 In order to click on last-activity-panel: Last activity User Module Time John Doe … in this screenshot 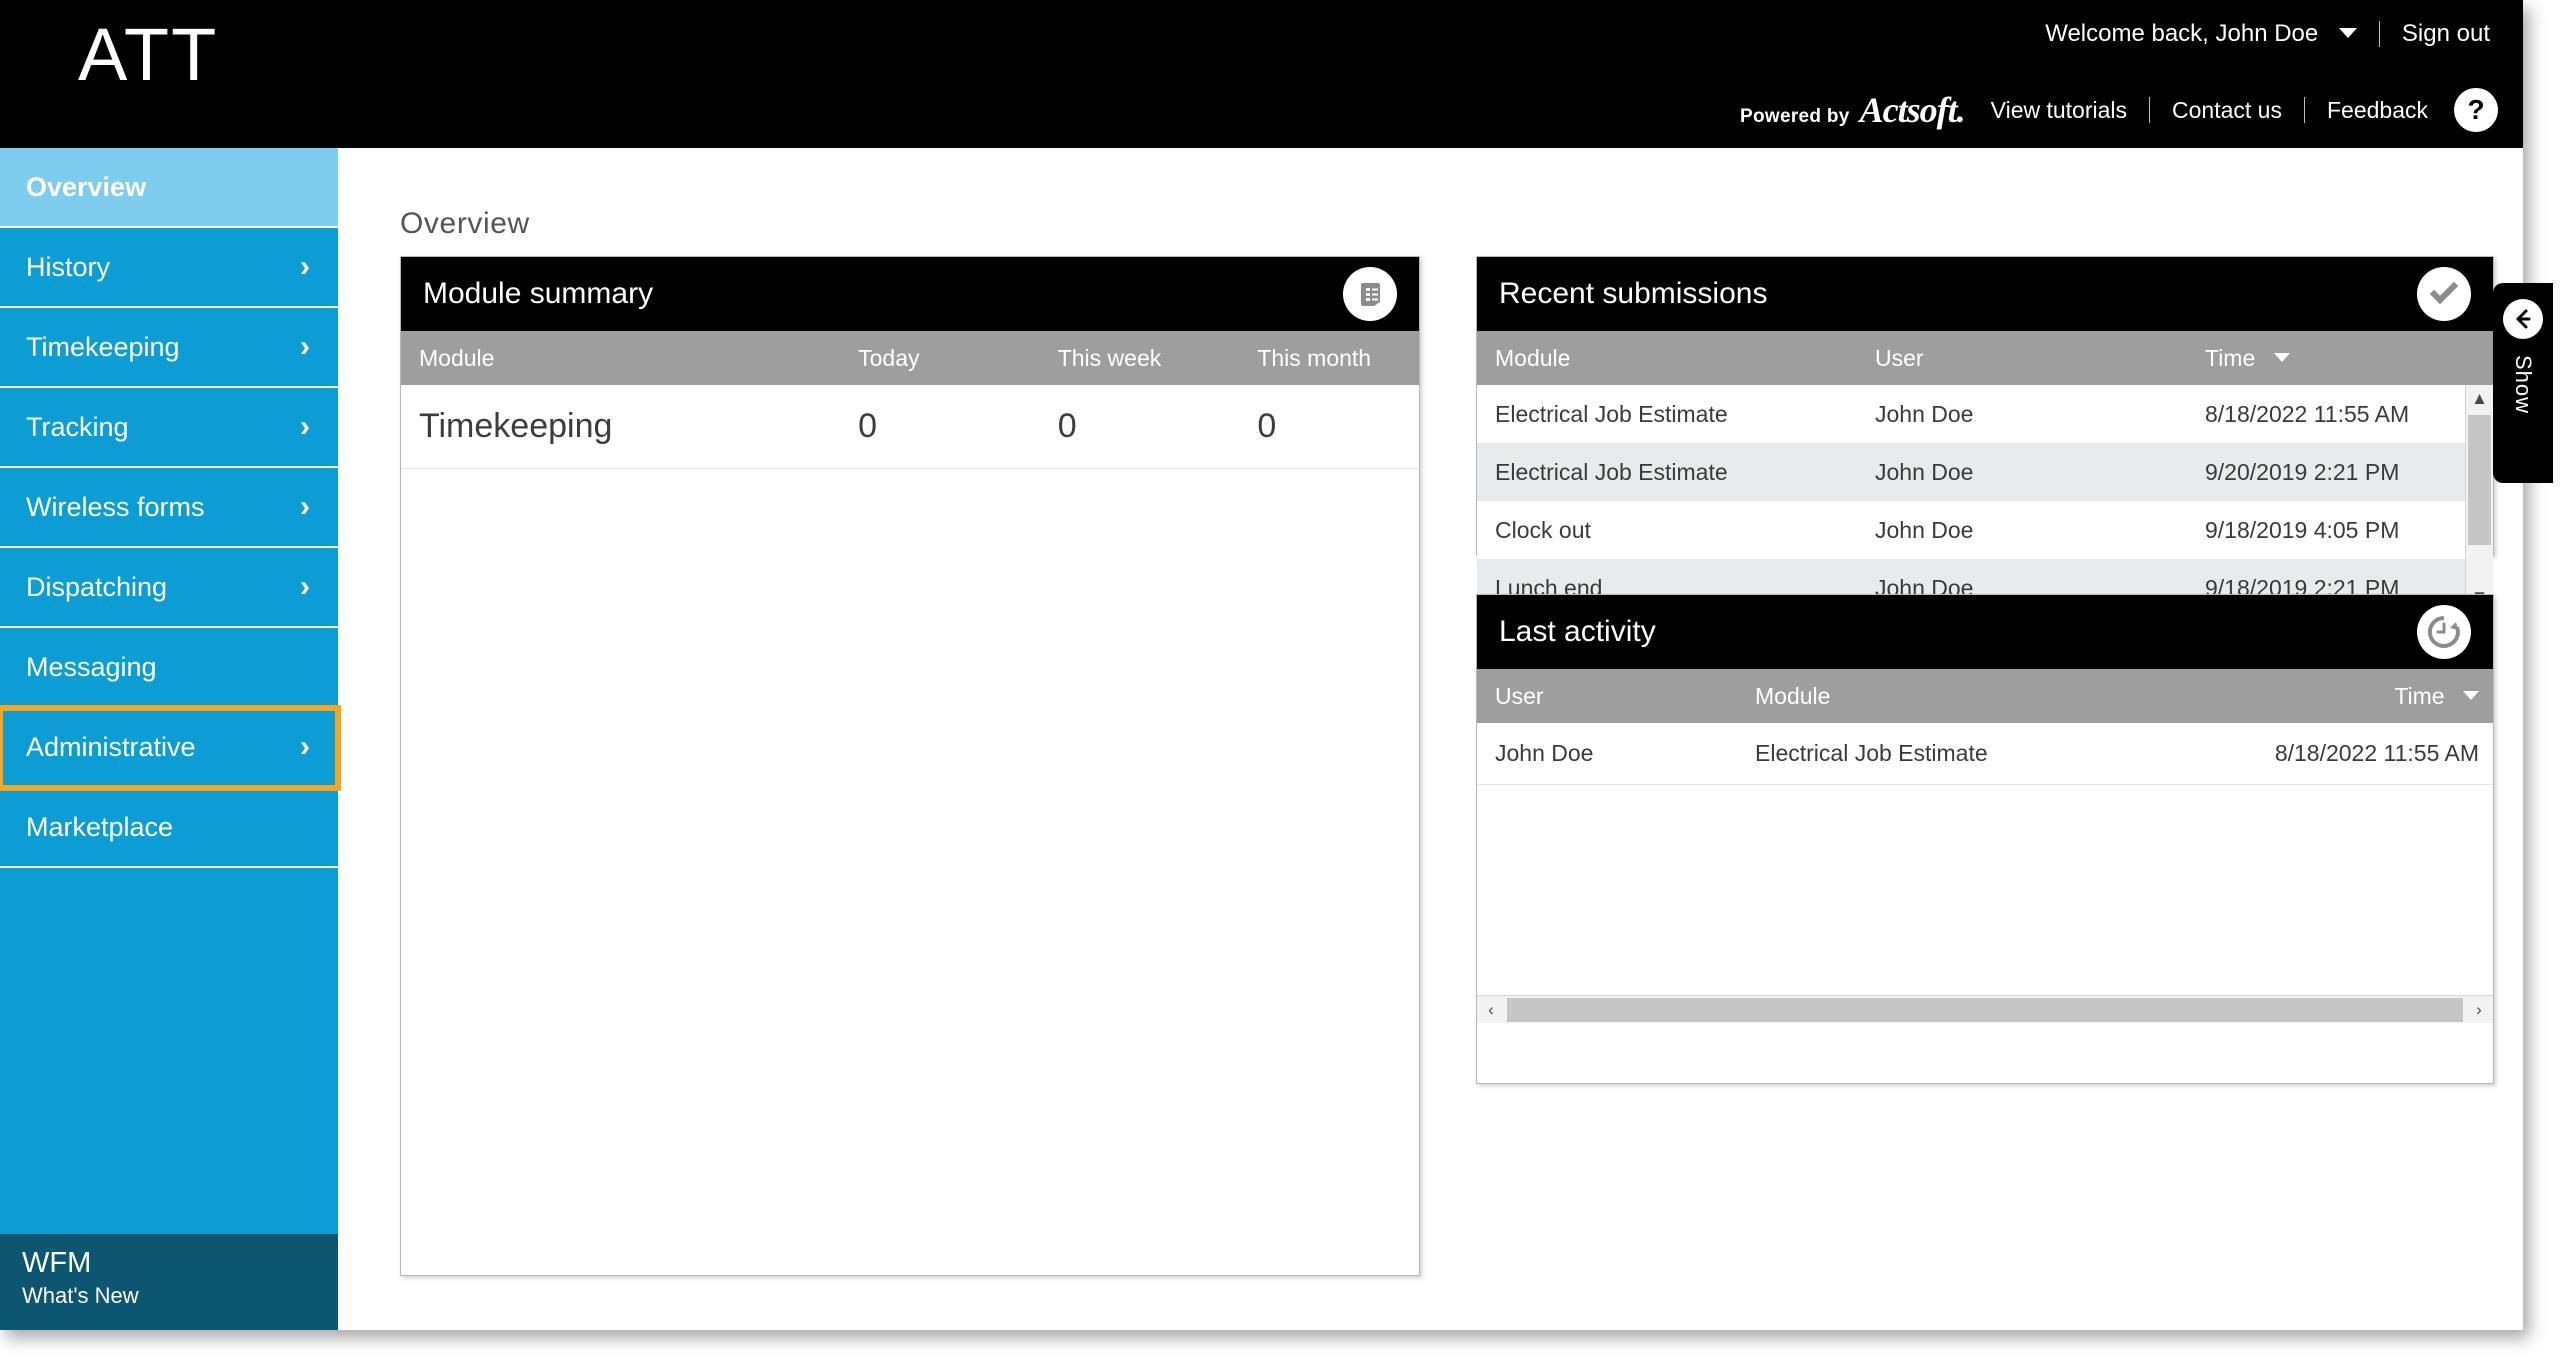, I will do `click(1985, 839)`.